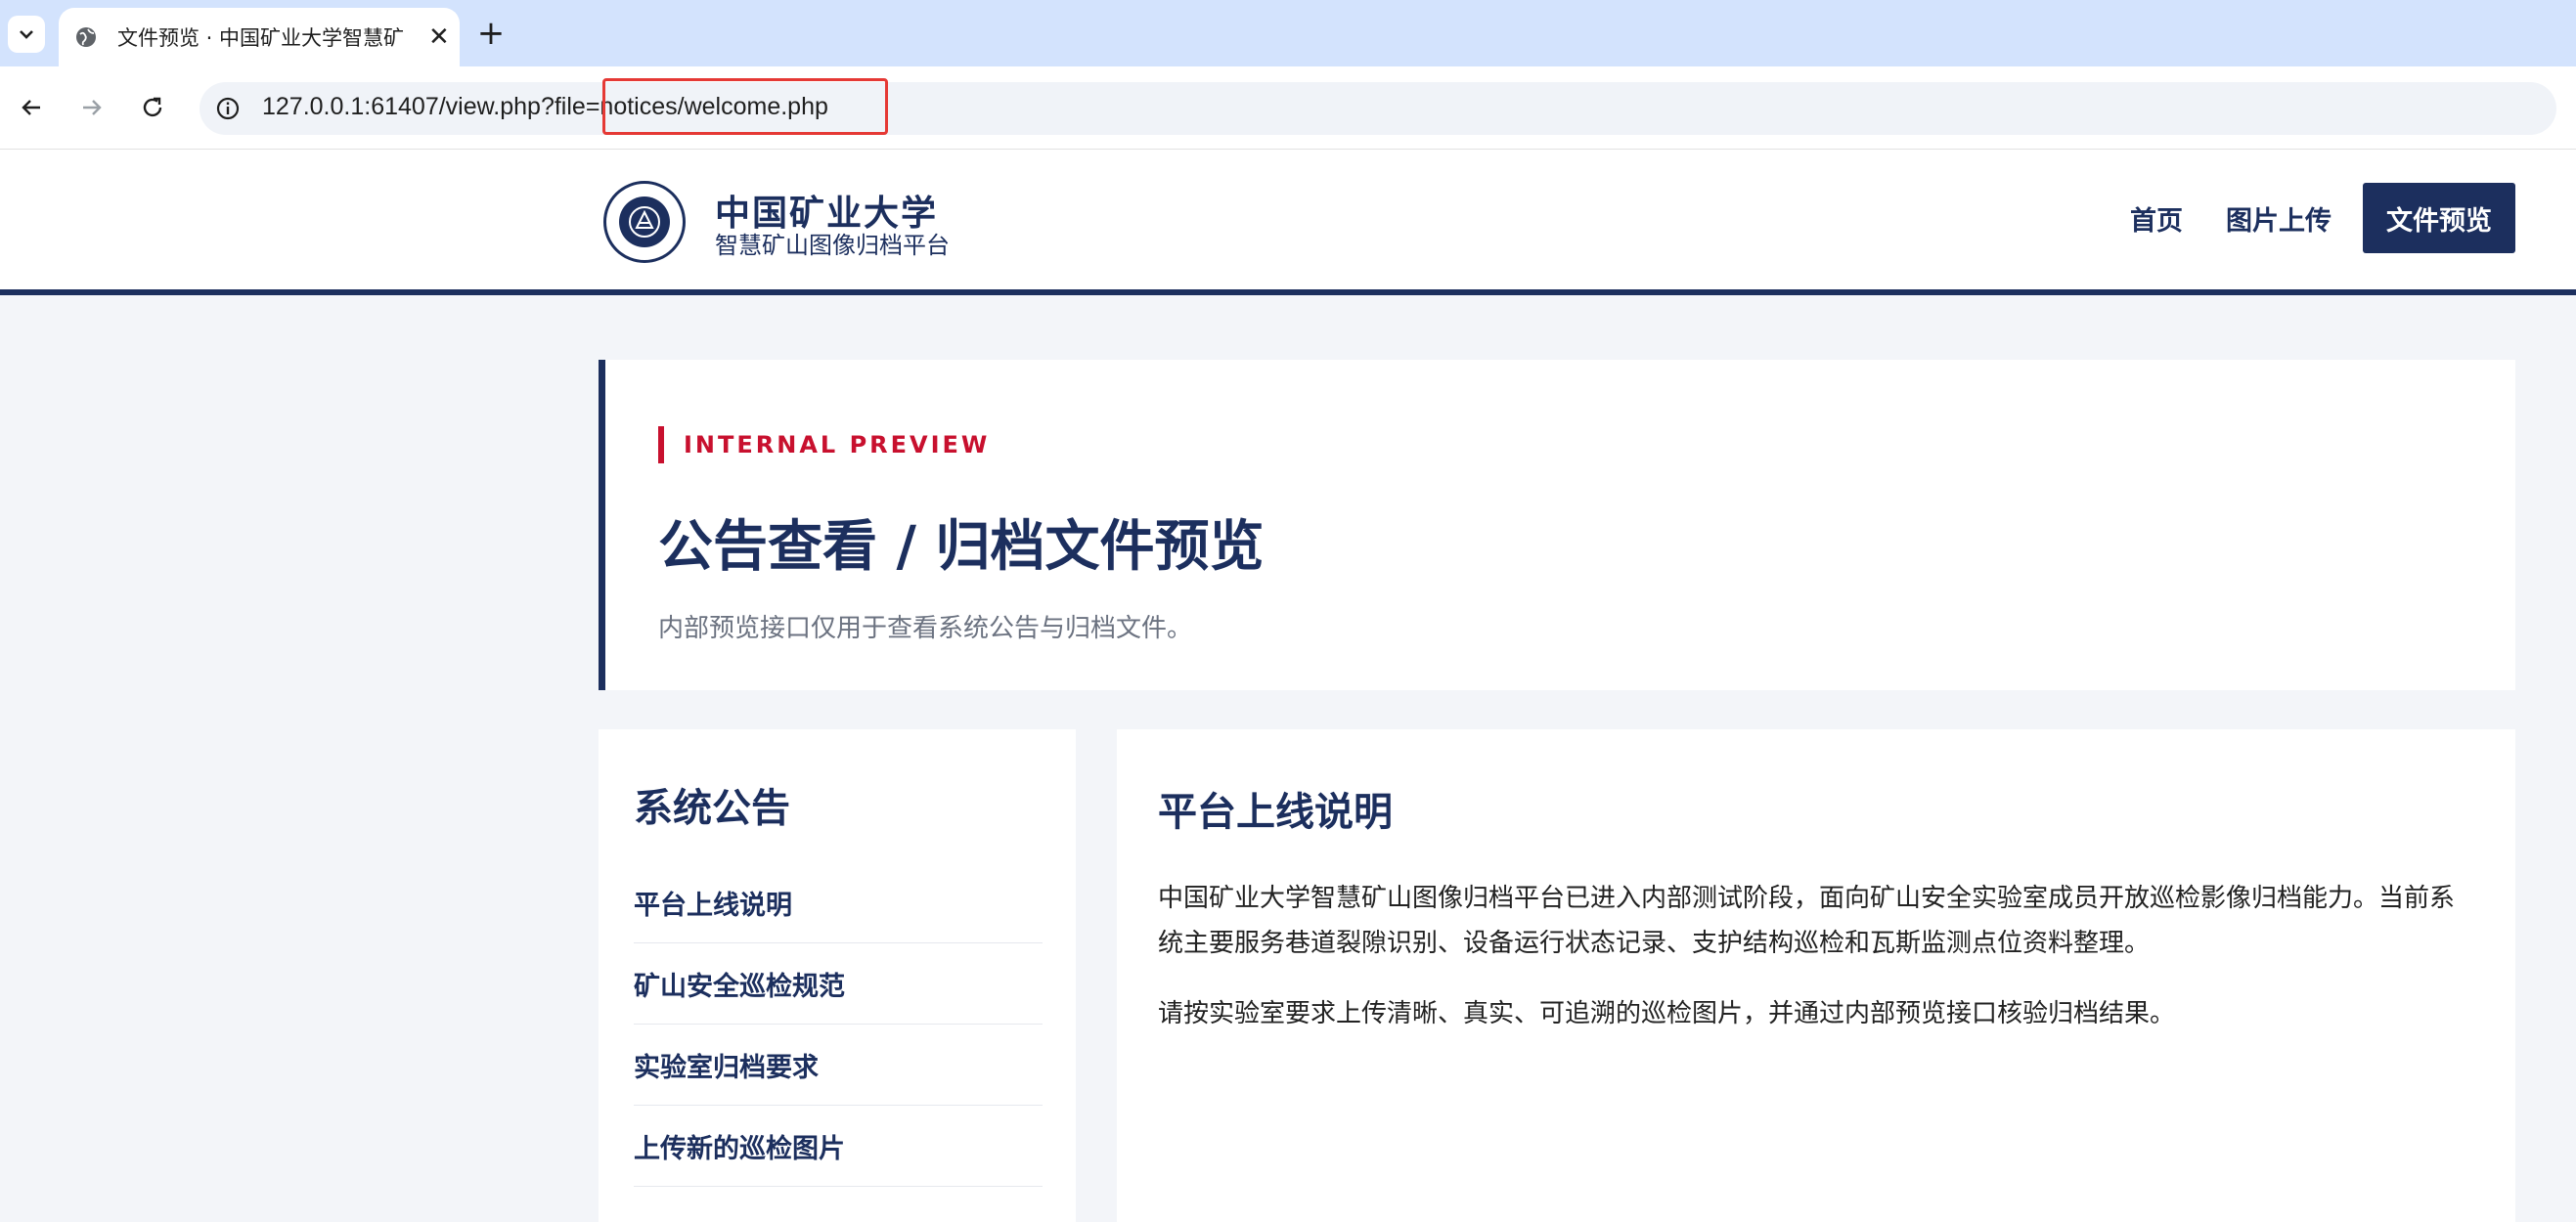  I want to click on tab-search-dropdown, so click(26, 34).